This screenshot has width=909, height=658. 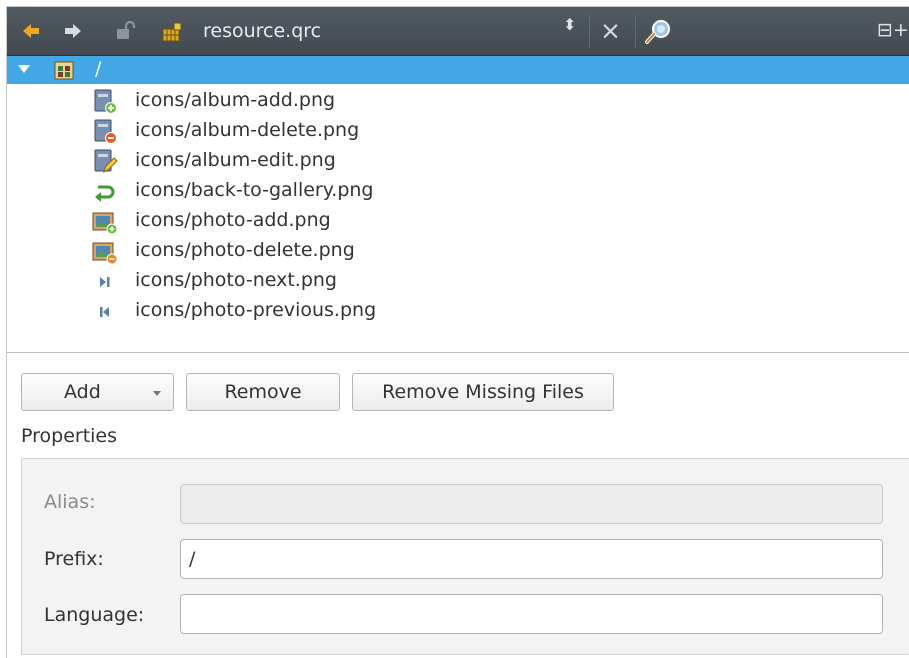 What do you see at coordinates (82, 392) in the screenshot?
I see `add-button-label: Add` at bounding box center [82, 392].